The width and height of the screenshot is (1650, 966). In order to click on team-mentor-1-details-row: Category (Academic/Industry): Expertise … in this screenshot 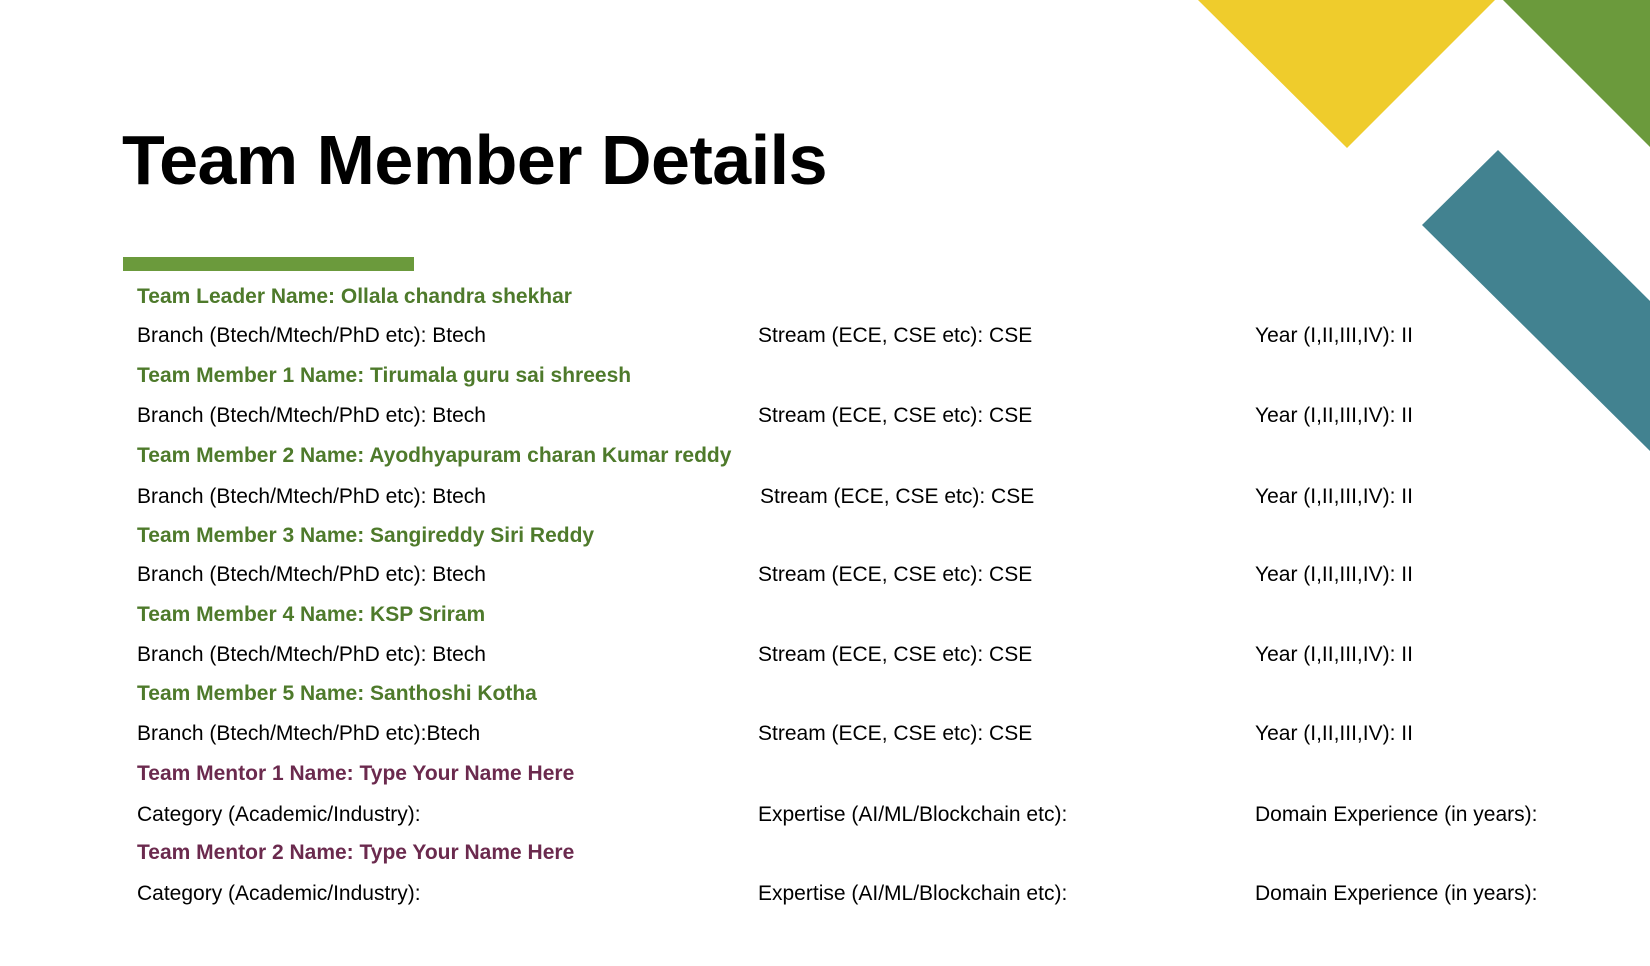, I will do `click(825, 815)`.